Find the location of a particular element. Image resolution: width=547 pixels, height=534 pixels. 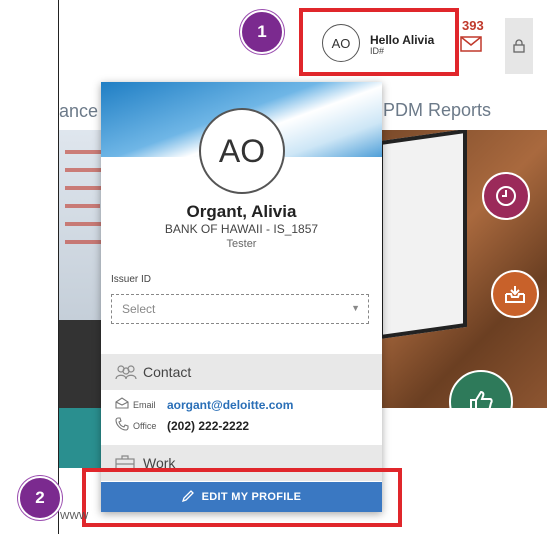

email-row: Email aorgant@deloitte.com is located at coordinates (204, 404).